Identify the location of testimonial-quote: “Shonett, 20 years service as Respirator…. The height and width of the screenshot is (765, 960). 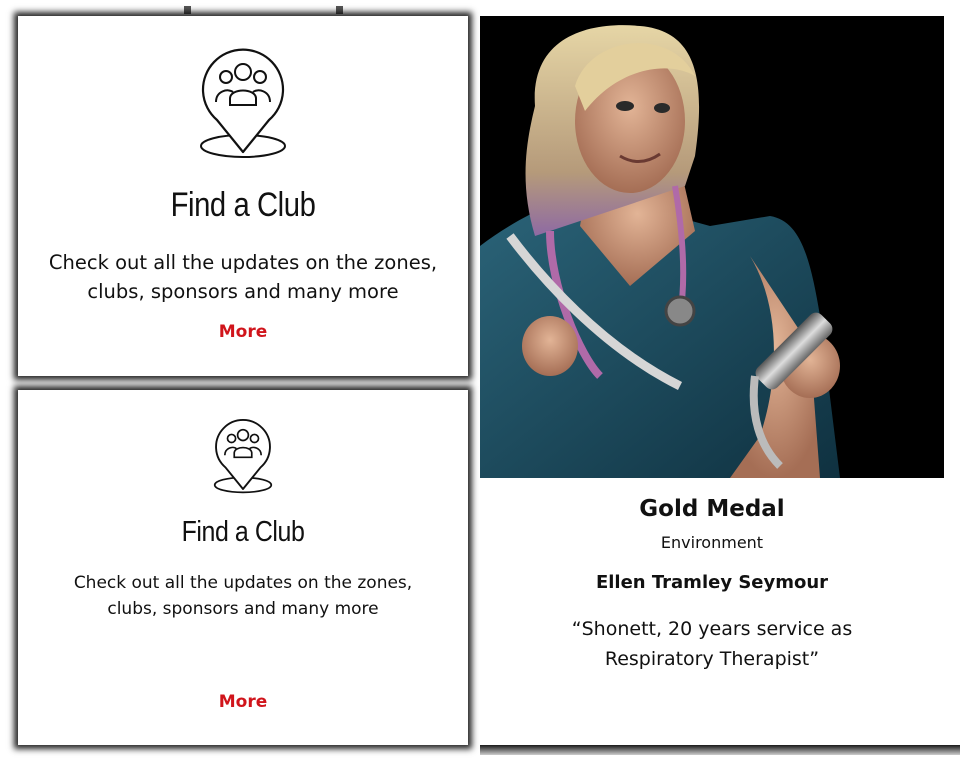
(712, 644).